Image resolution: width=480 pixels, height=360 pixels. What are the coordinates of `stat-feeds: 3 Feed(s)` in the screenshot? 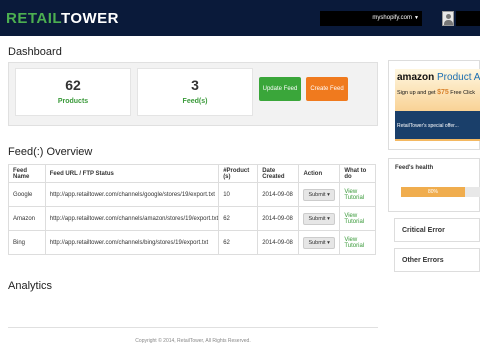 It's located at (195, 92).